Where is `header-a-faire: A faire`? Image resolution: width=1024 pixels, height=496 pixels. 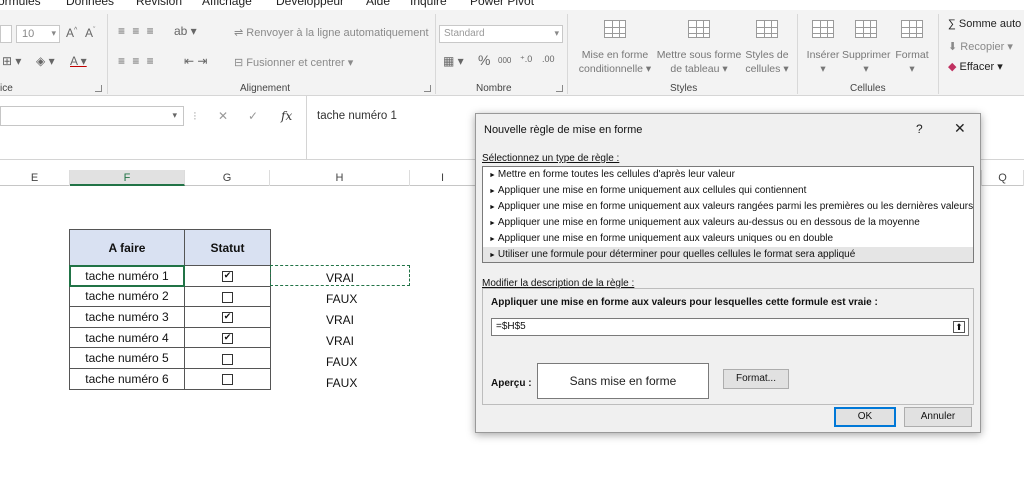
header-a-faire: A faire is located at coordinates (127, 247).